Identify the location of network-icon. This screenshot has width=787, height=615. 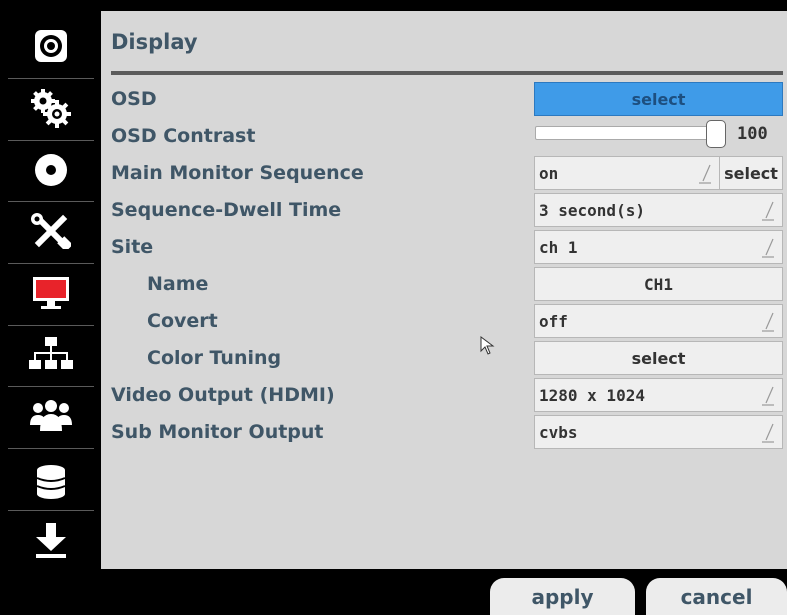
(50, 353).